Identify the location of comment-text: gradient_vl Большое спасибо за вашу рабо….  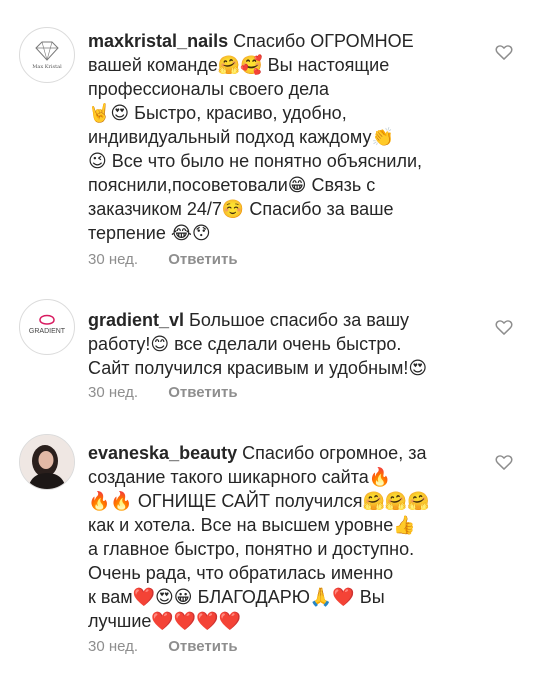
(288, 344).